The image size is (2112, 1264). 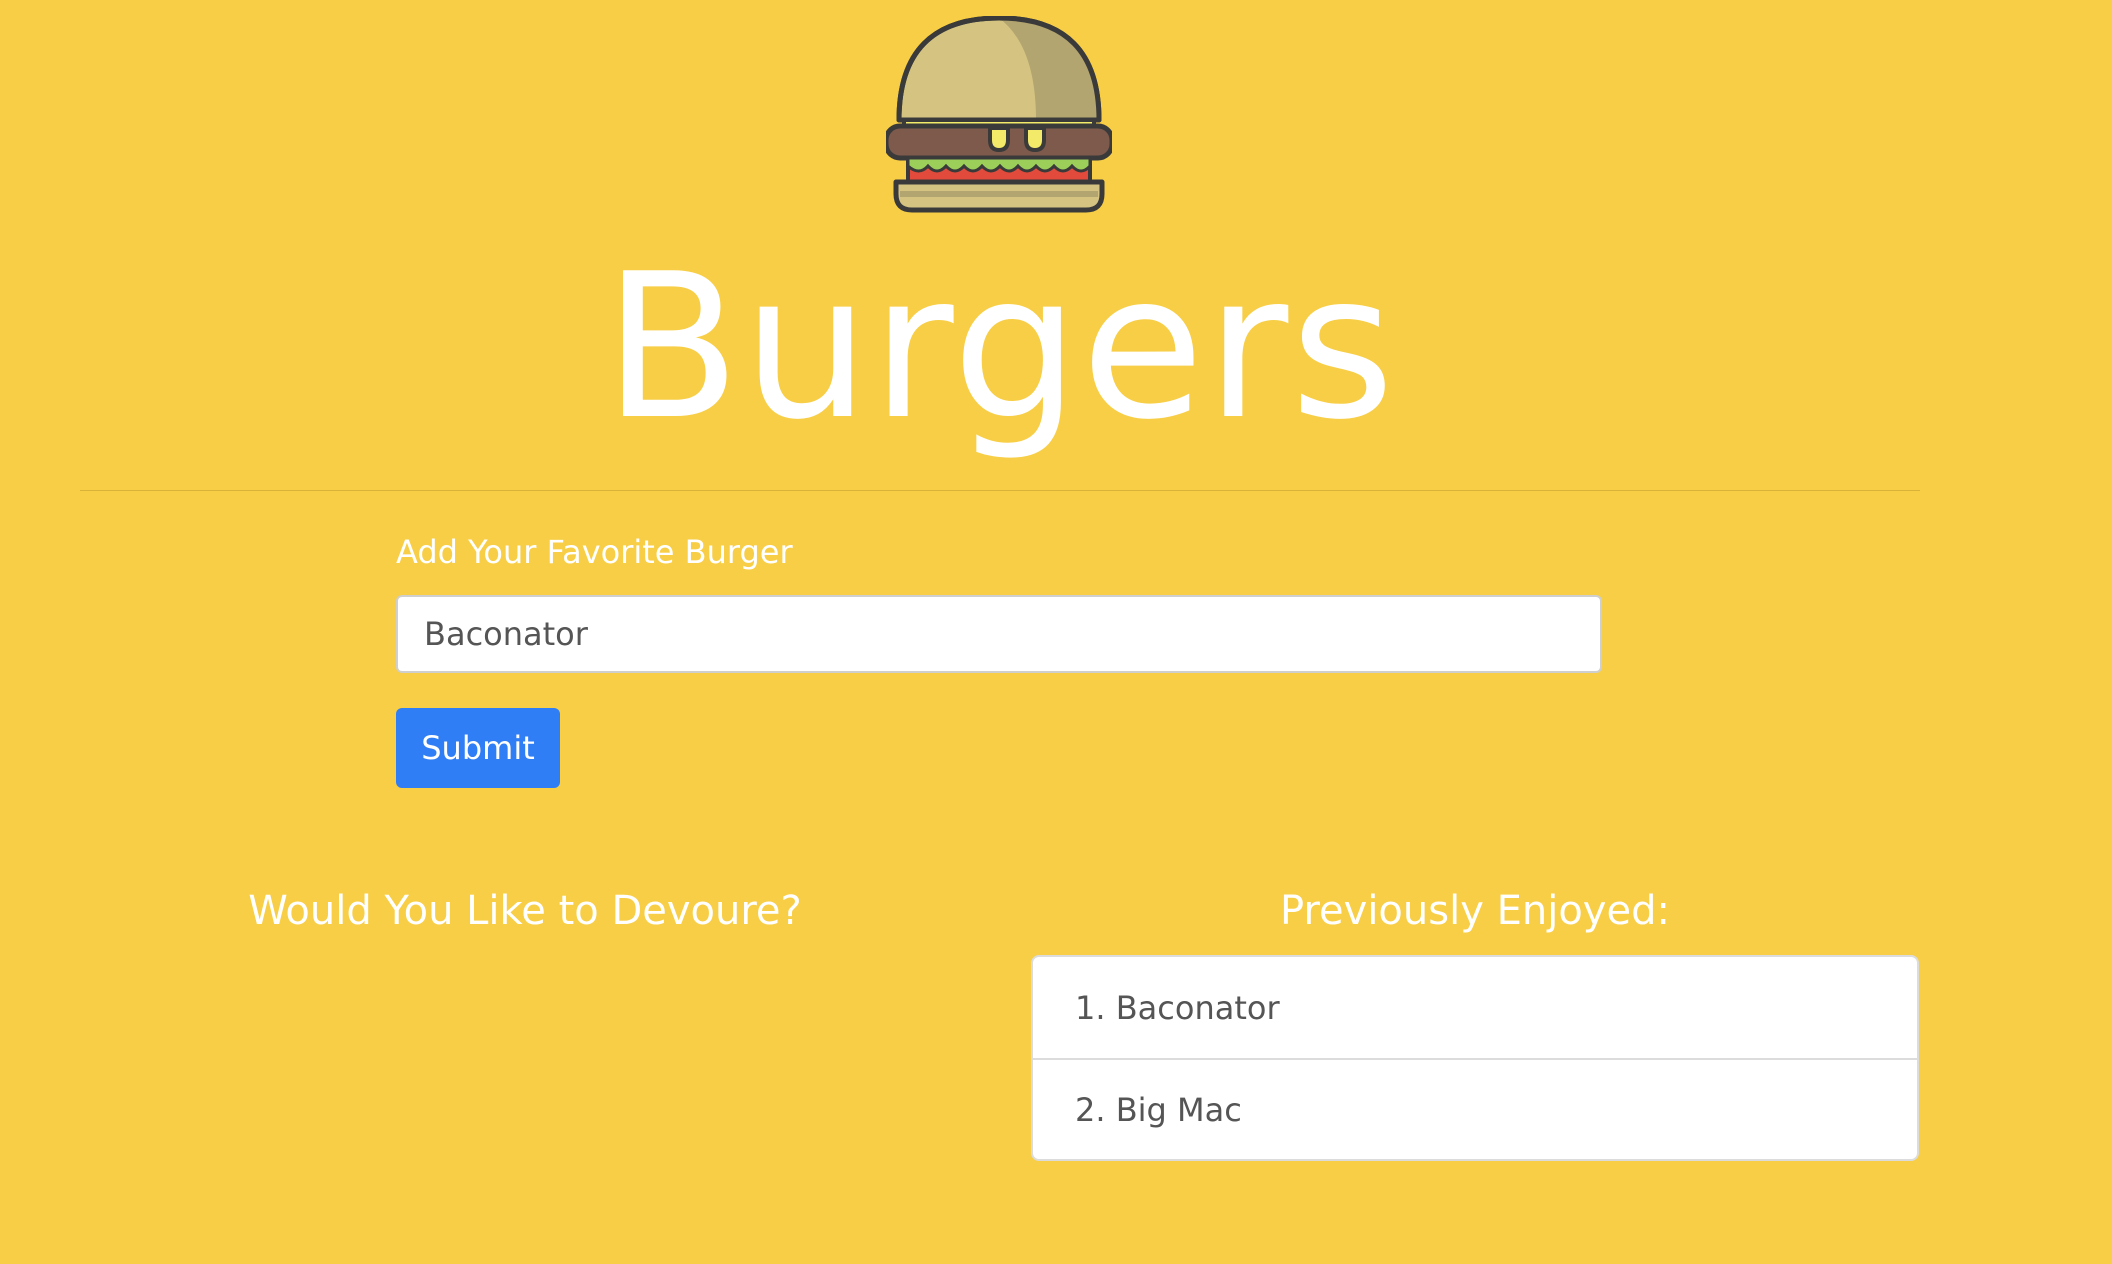 What do you see at coordinates (525, 911) in the screenshot?
I see `devour-heading: Would You Like to Devoure?` at bounding box center [525, 911].